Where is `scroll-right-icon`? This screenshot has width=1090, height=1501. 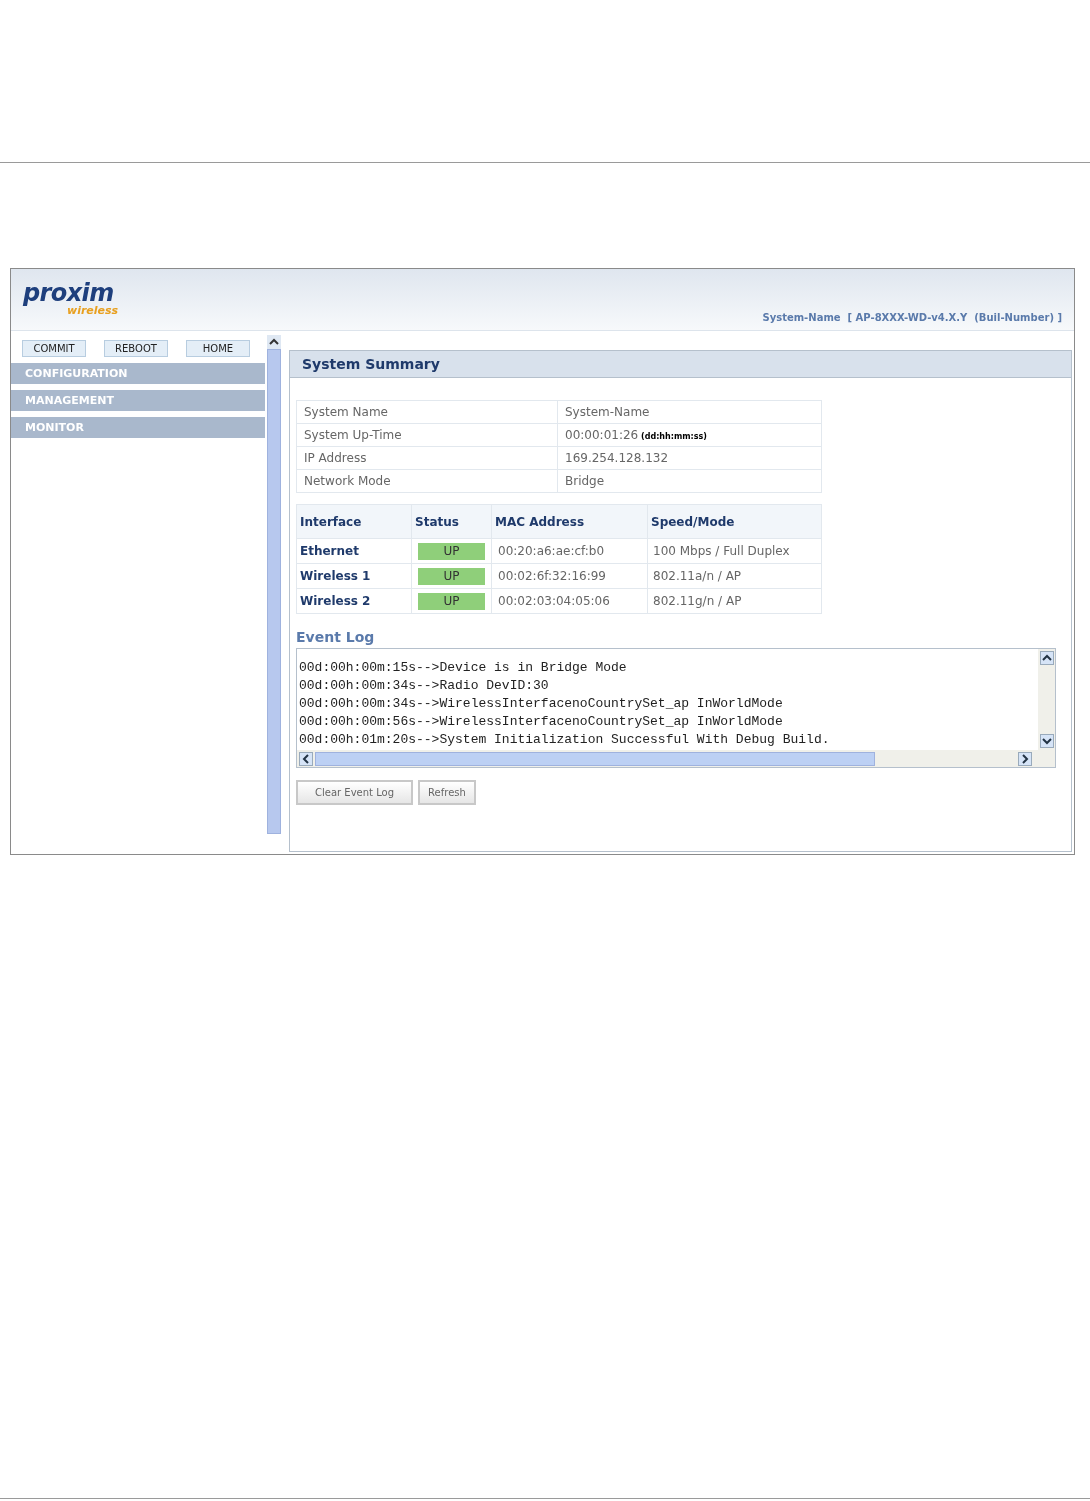
scroll-right-icon is located at coordinates (1025, 758).